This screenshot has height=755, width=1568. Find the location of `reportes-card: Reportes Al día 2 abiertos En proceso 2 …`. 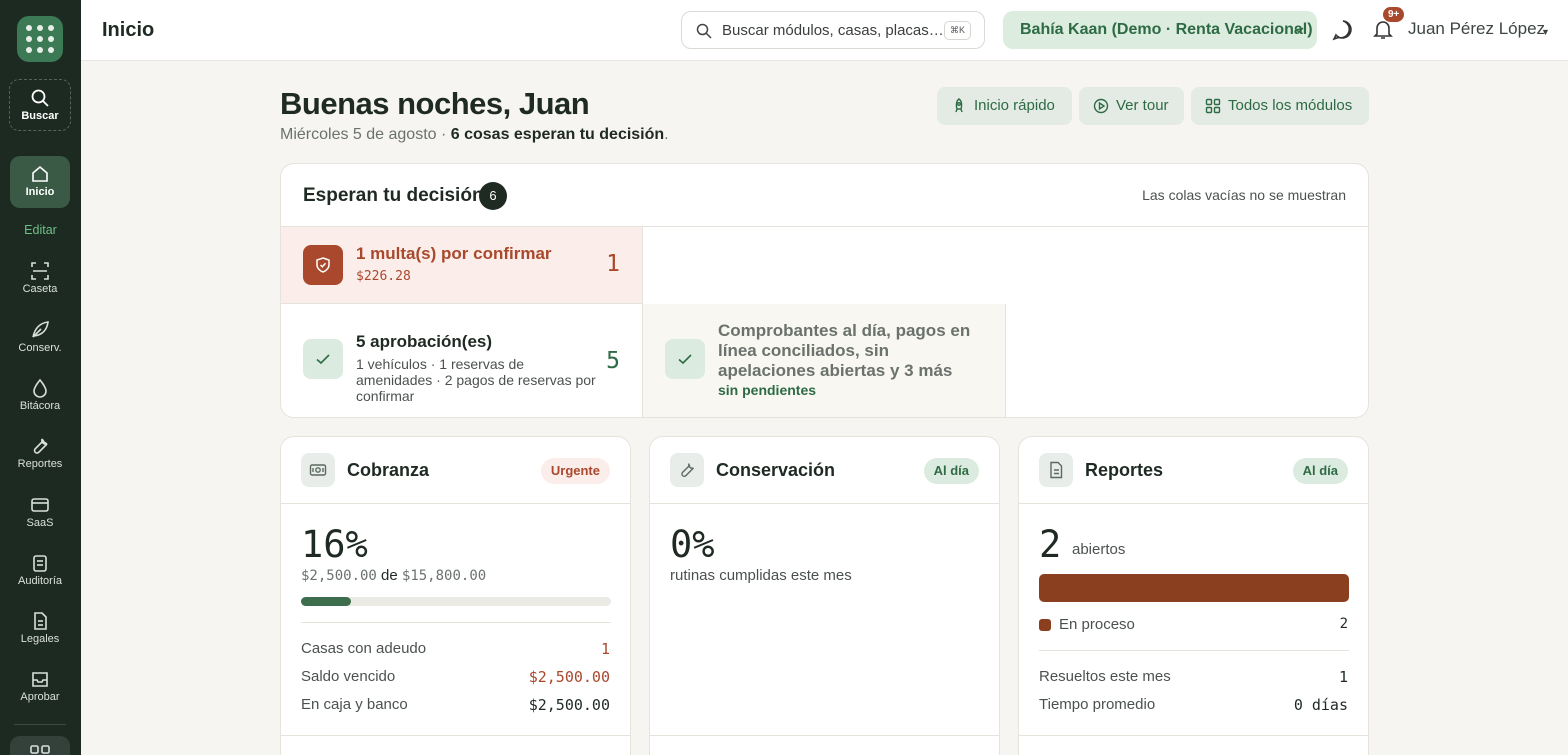

reportes-card: Reportes Al día 2 abiertos En proceso 2 … is located at coordinates (1193, 595).